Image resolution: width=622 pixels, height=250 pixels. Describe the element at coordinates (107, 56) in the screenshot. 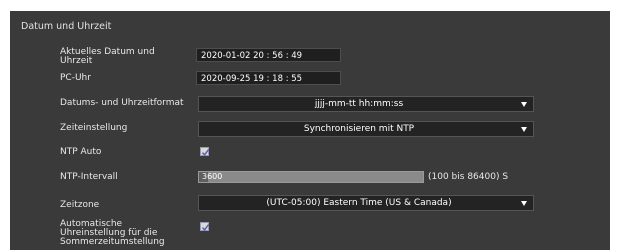

I see `current-datetime-label: Aktuelles Datum und Uhrzeit` at that location.